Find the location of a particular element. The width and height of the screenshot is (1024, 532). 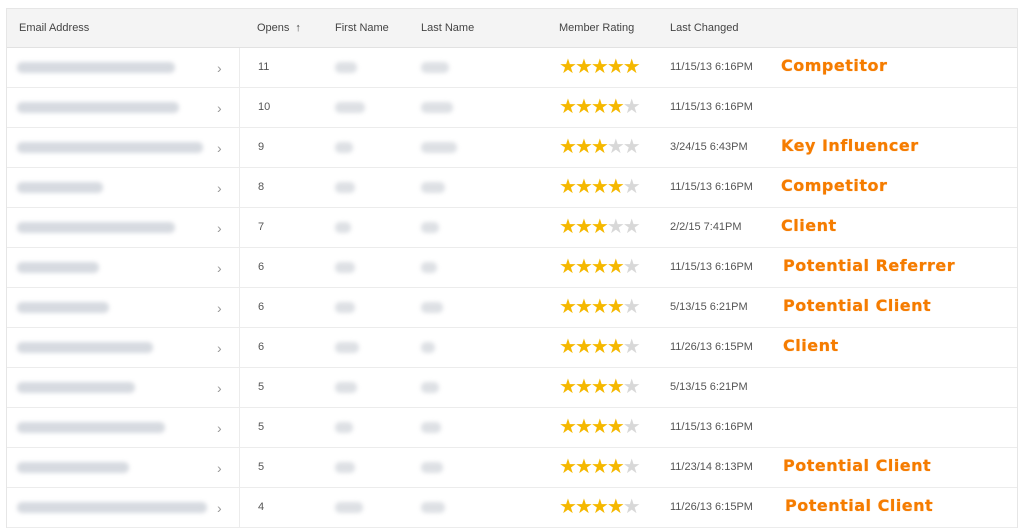

header-opens-label: Opens is located at coordinates (273, 28).